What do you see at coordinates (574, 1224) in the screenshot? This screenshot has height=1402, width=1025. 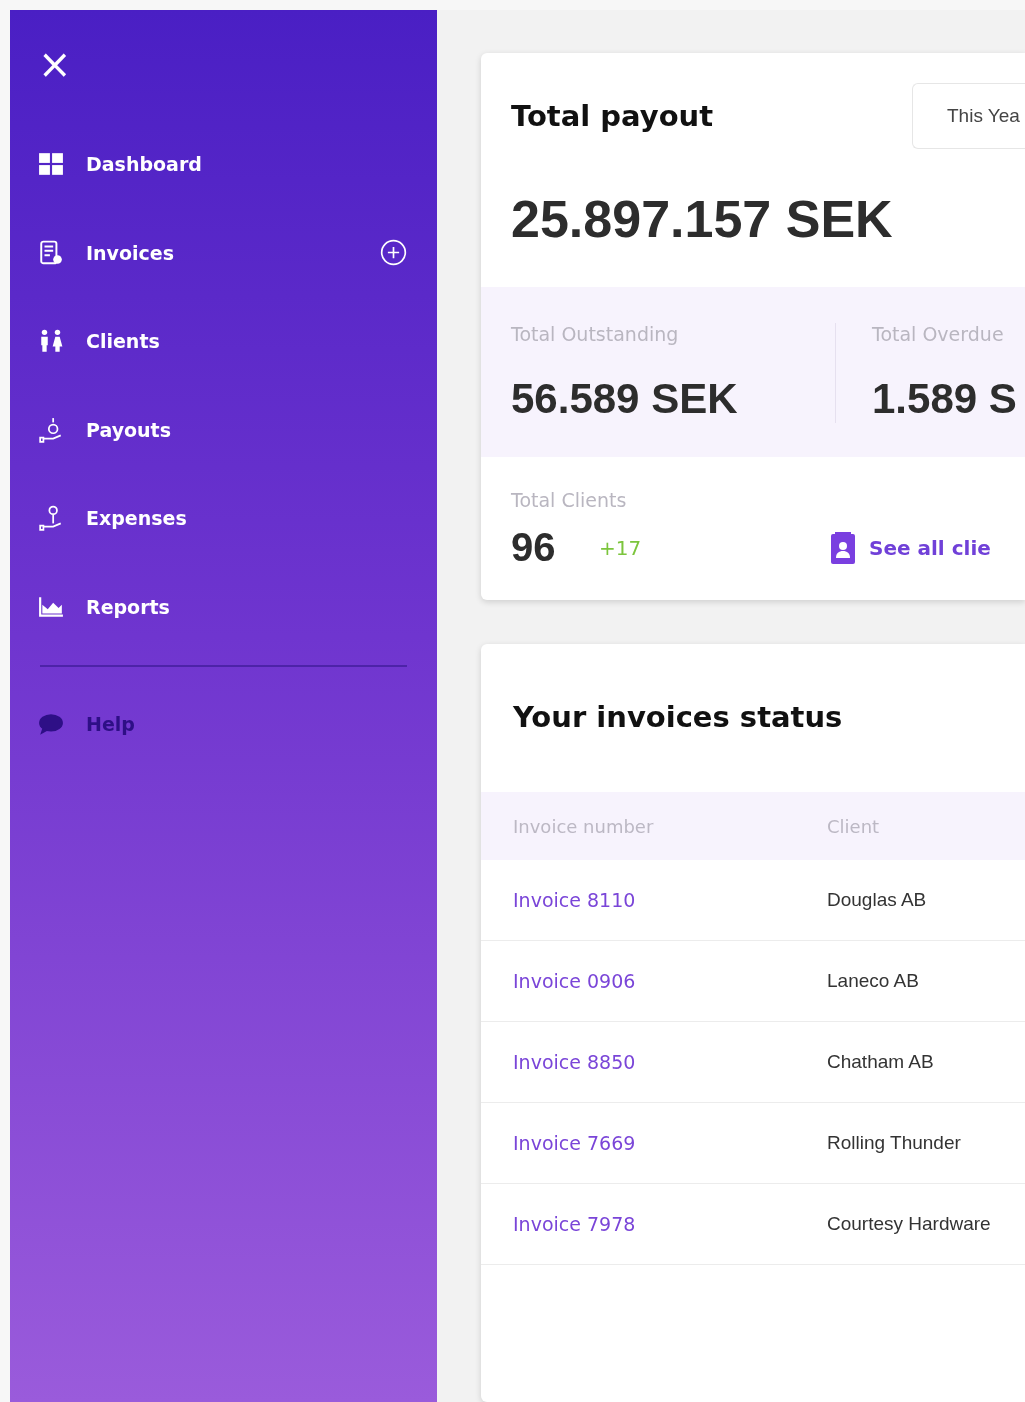 I see `invoice-link: Invoice 7978` at bounding box center [574, 1224].